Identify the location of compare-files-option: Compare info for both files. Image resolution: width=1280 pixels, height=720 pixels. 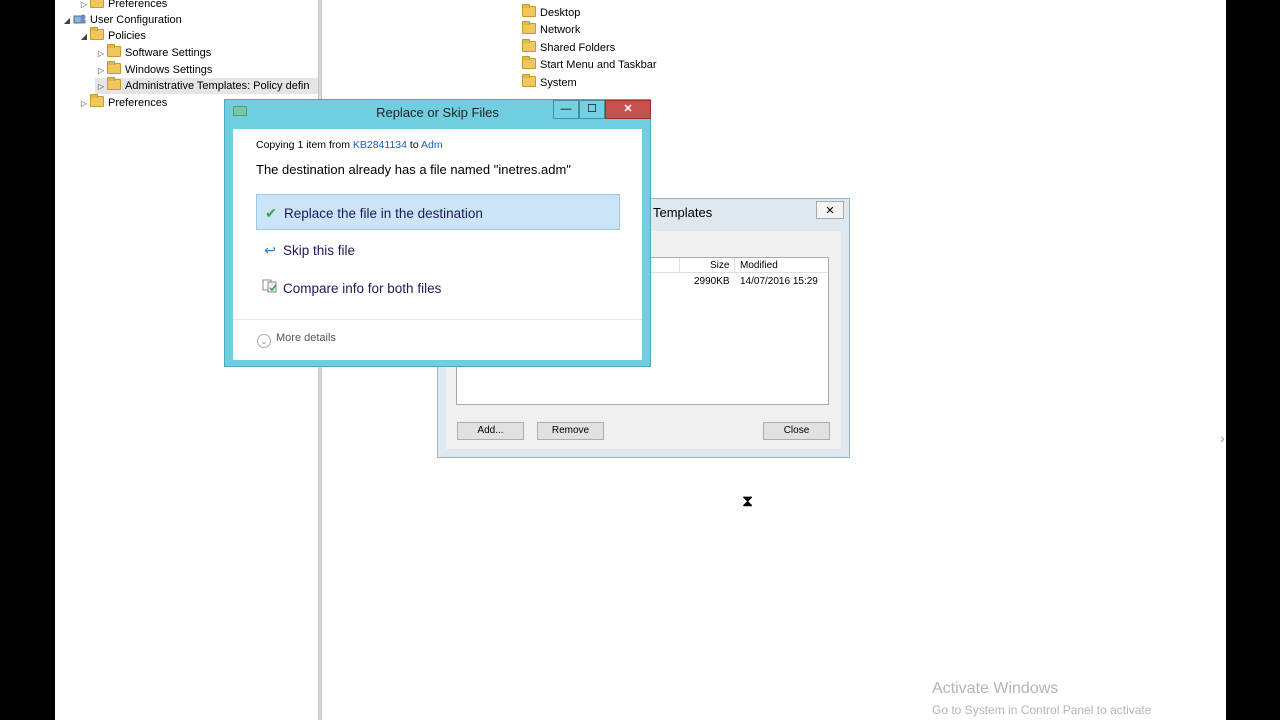
(438, 288).